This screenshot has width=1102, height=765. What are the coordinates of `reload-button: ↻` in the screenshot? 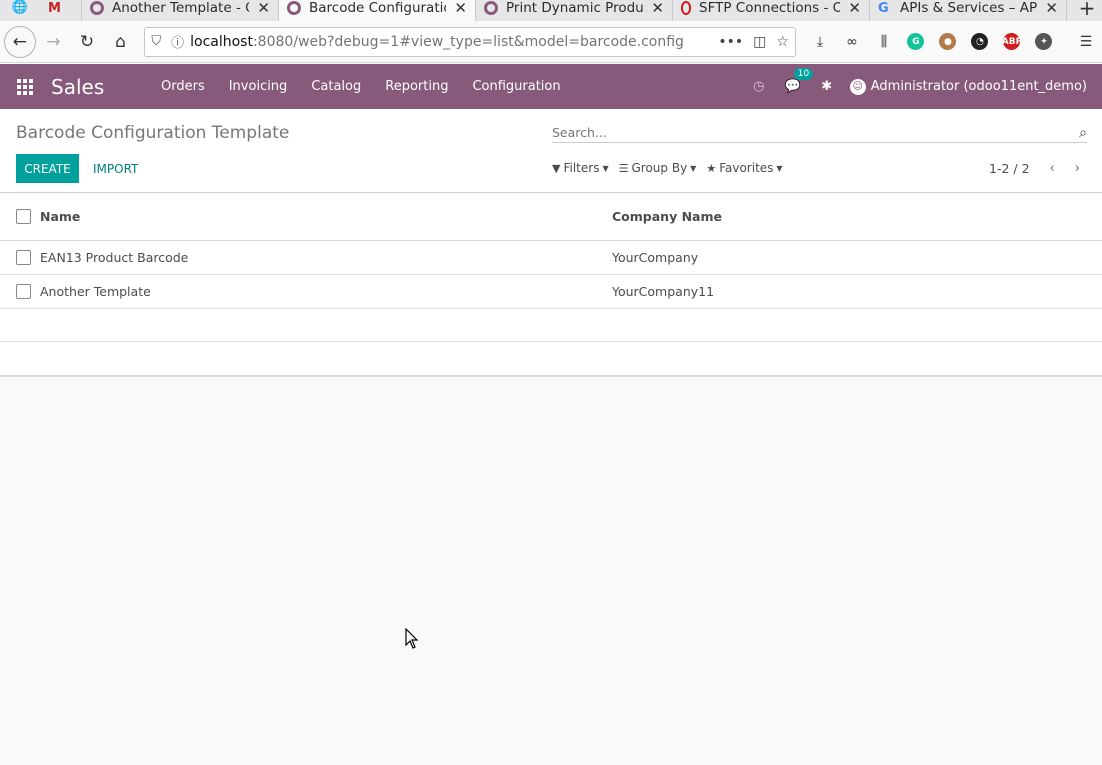 It's located at (87, 42).